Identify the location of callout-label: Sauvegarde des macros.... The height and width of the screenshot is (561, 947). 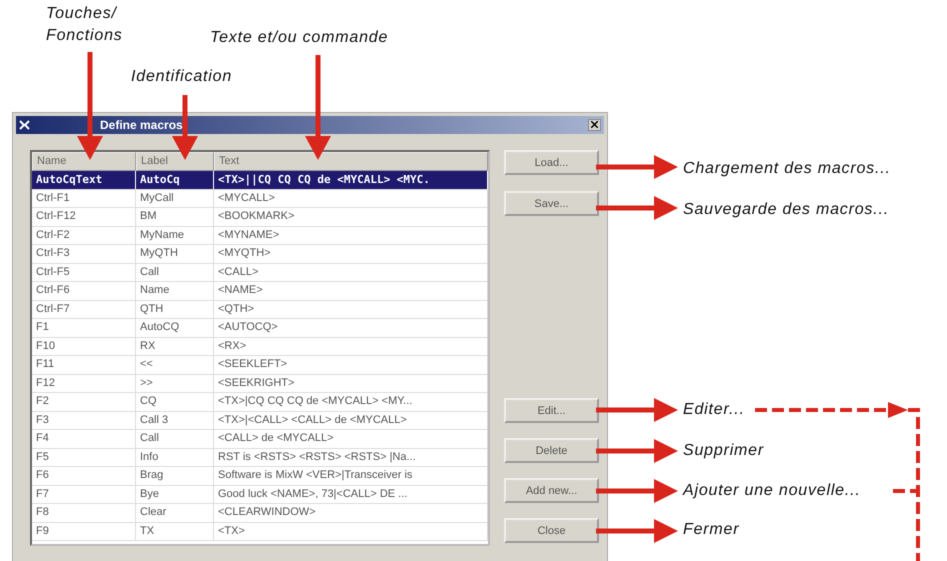
(786, 210).